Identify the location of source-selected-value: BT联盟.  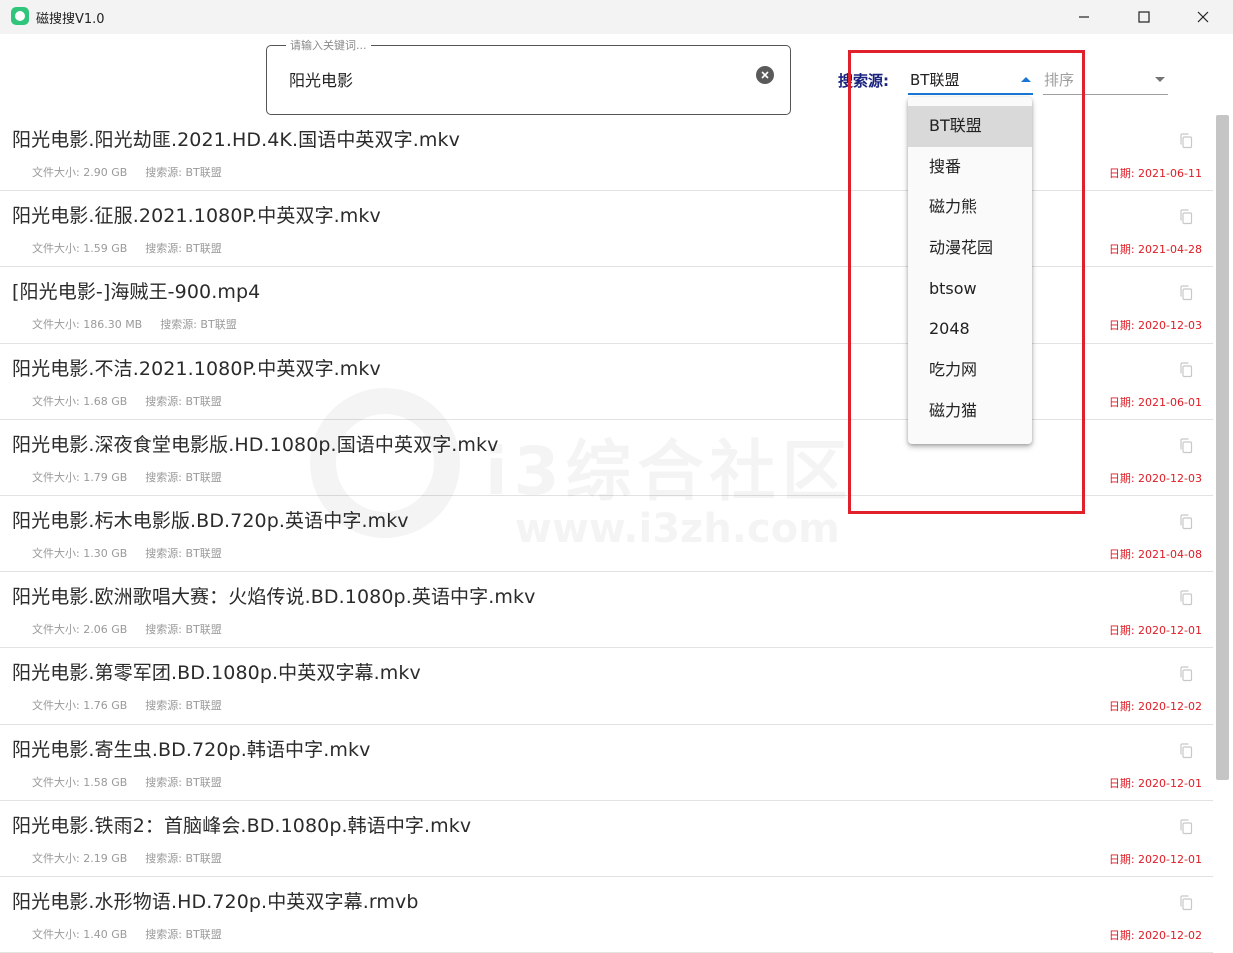
(935, 80).